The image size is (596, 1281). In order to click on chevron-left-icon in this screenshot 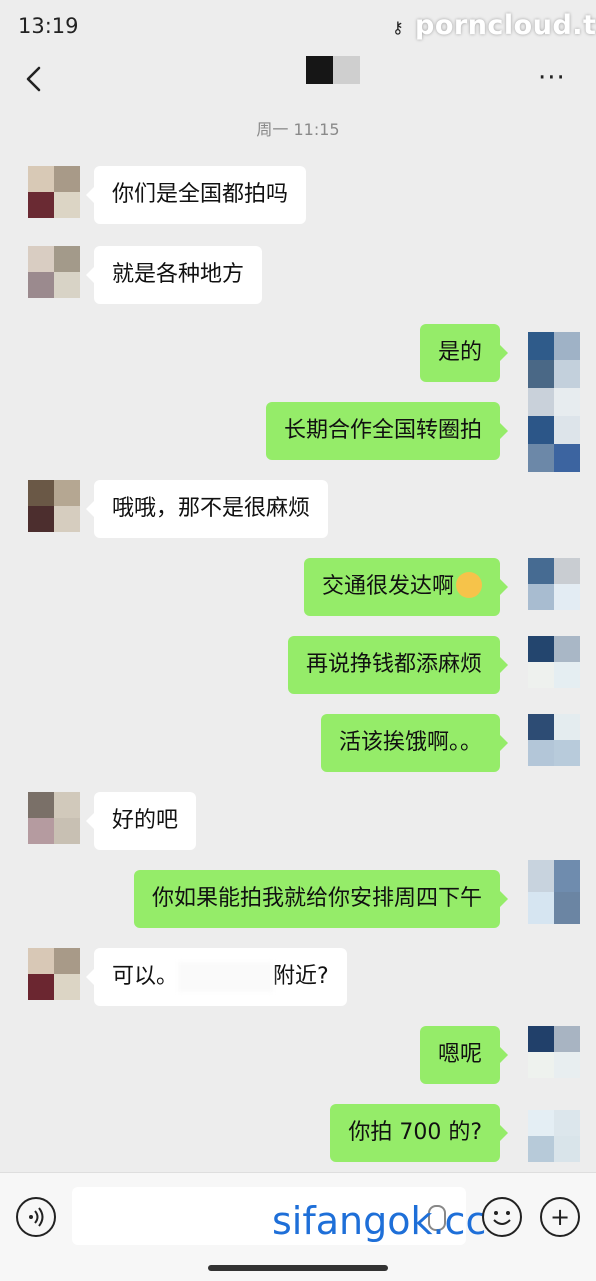, I will do `click(35, 79)`.